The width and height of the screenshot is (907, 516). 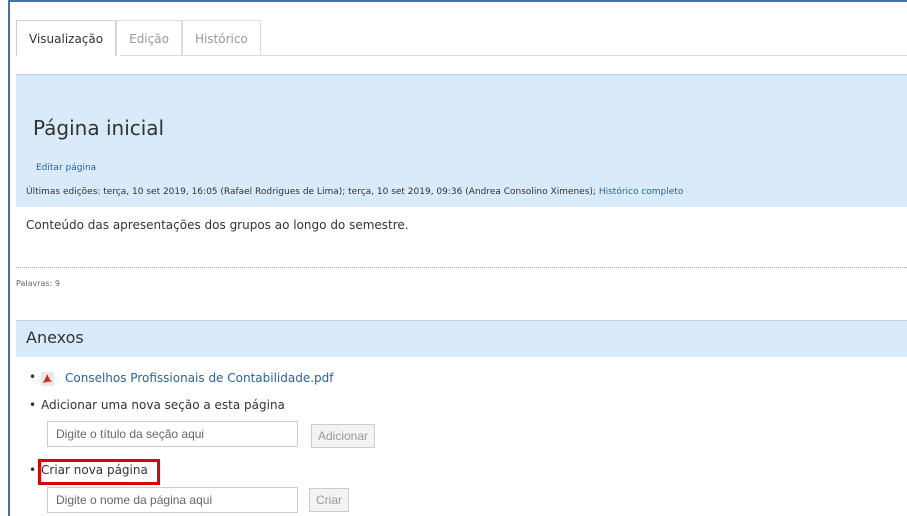 What do you see at coordinates (457, 1) in the screenshot?
I see `window-top-border` at bounding box center [457, 1].